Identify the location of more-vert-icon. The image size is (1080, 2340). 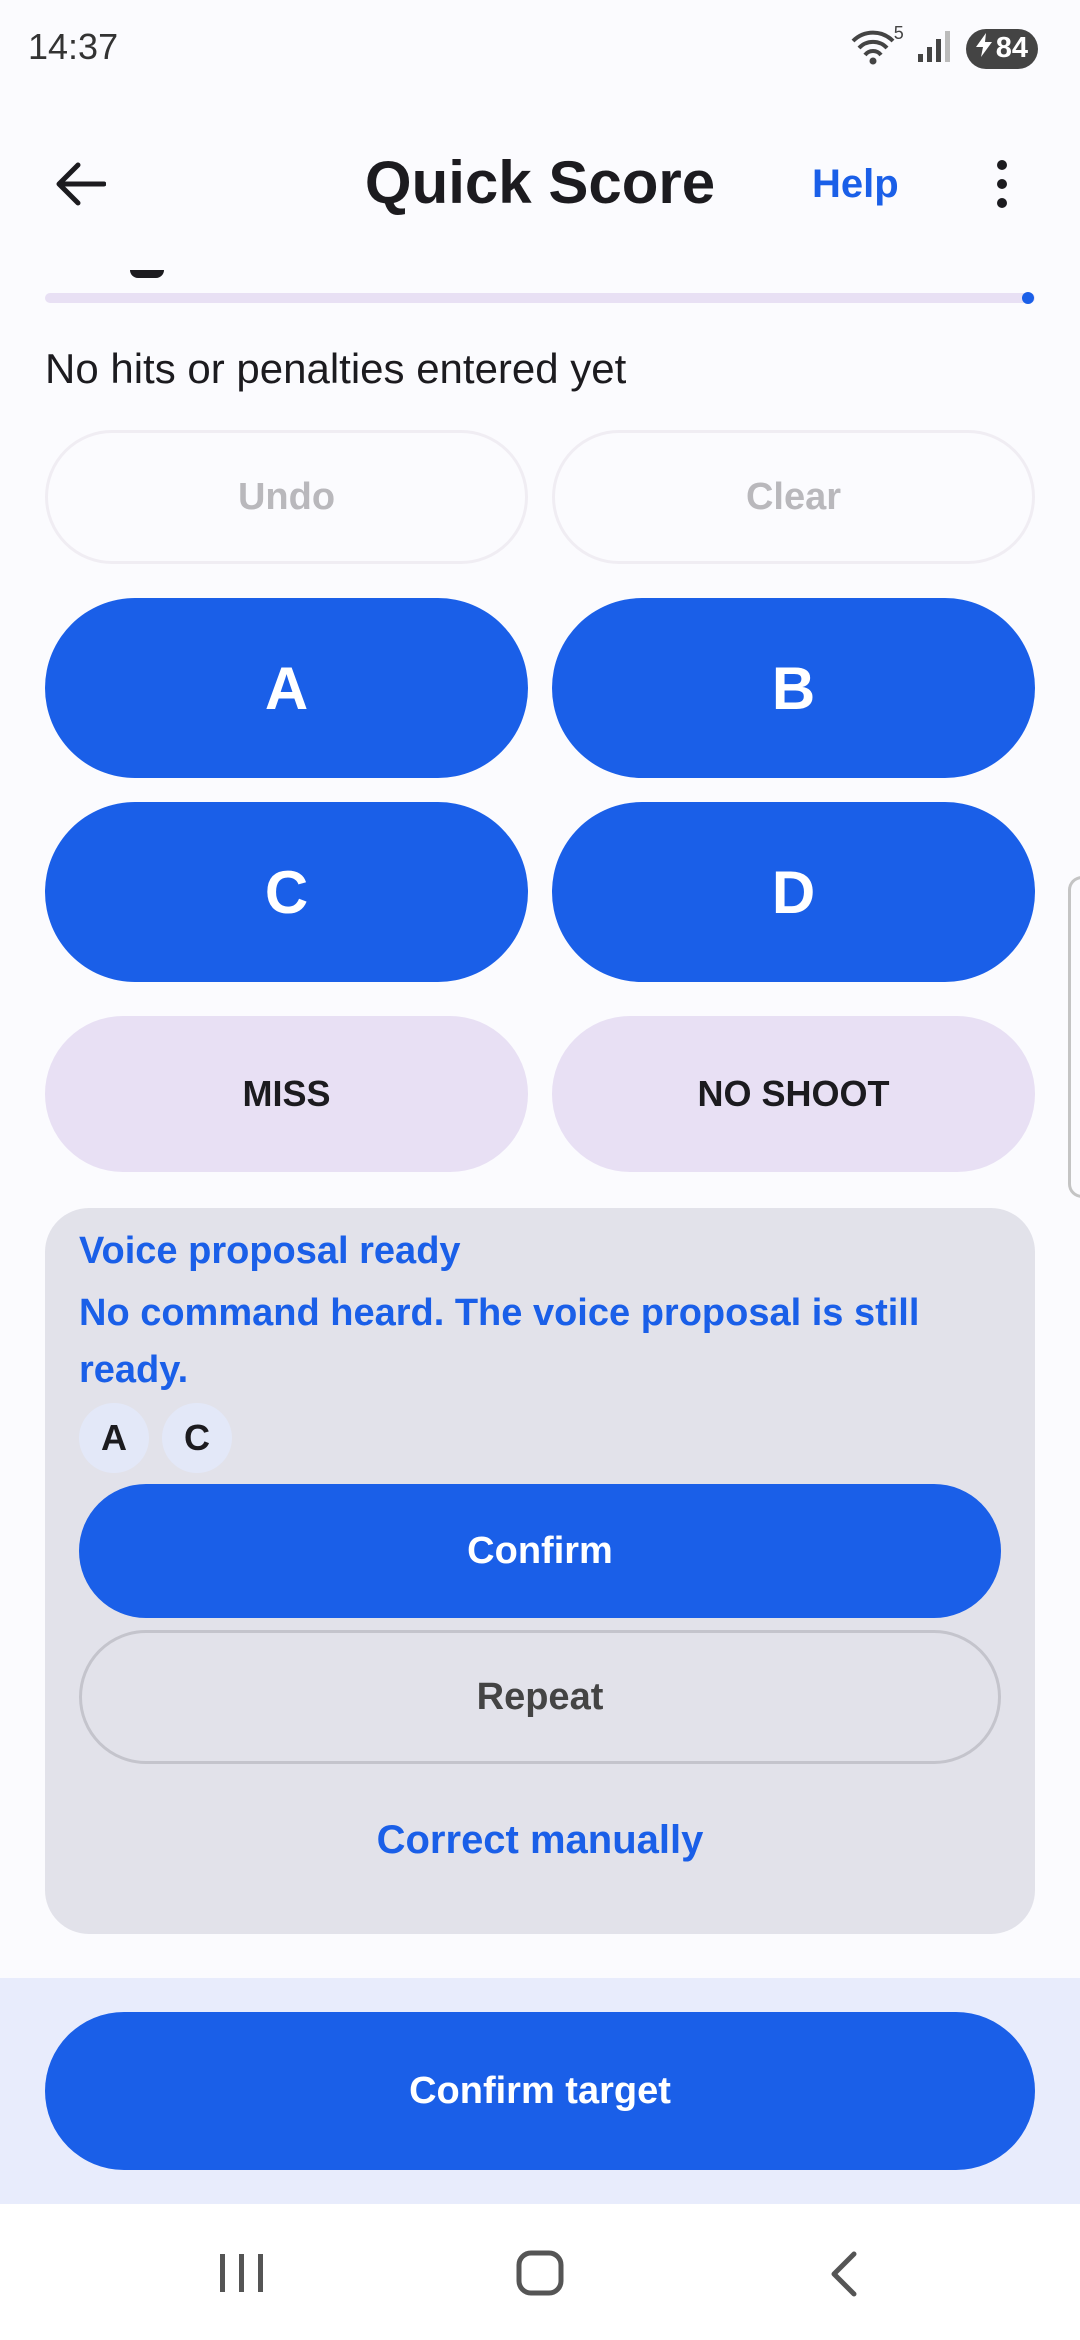
(1002, 165).